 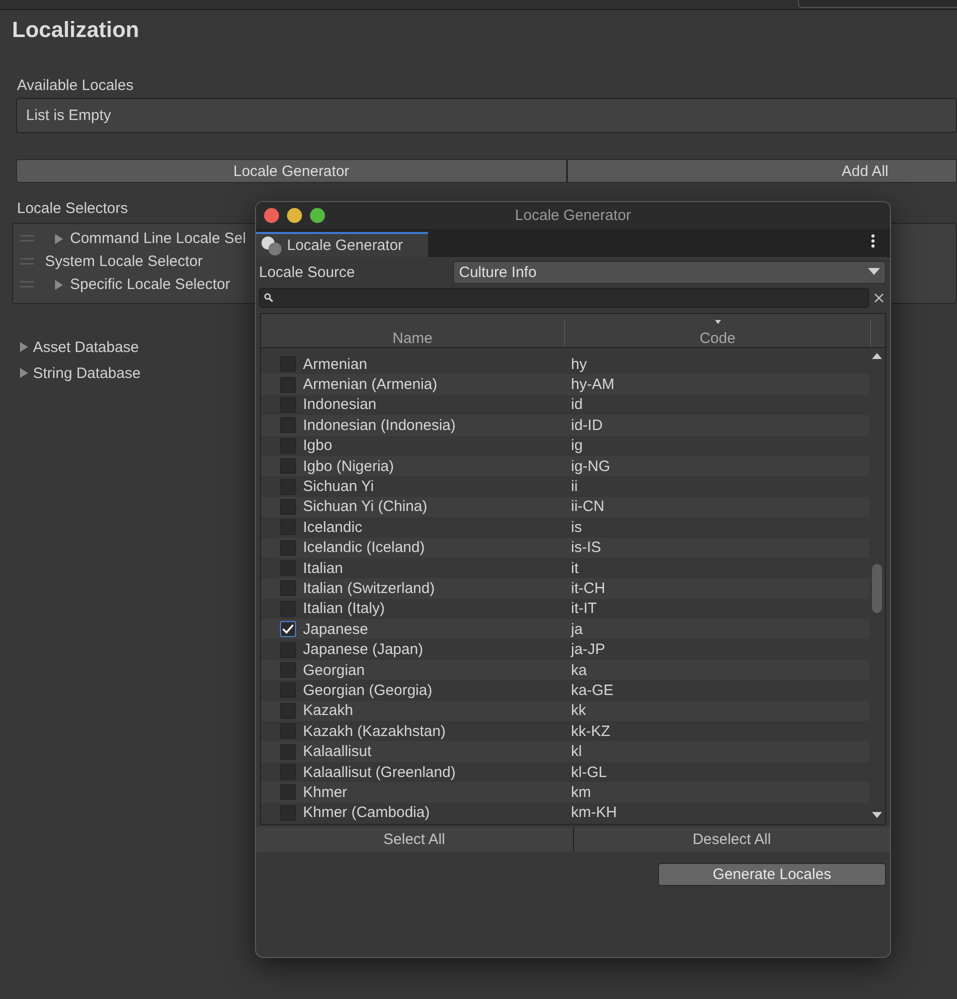 What do you see at coordinates (577, 405) in the screenshot?
I see `table-cell: id` at bounding box center [577, 405].